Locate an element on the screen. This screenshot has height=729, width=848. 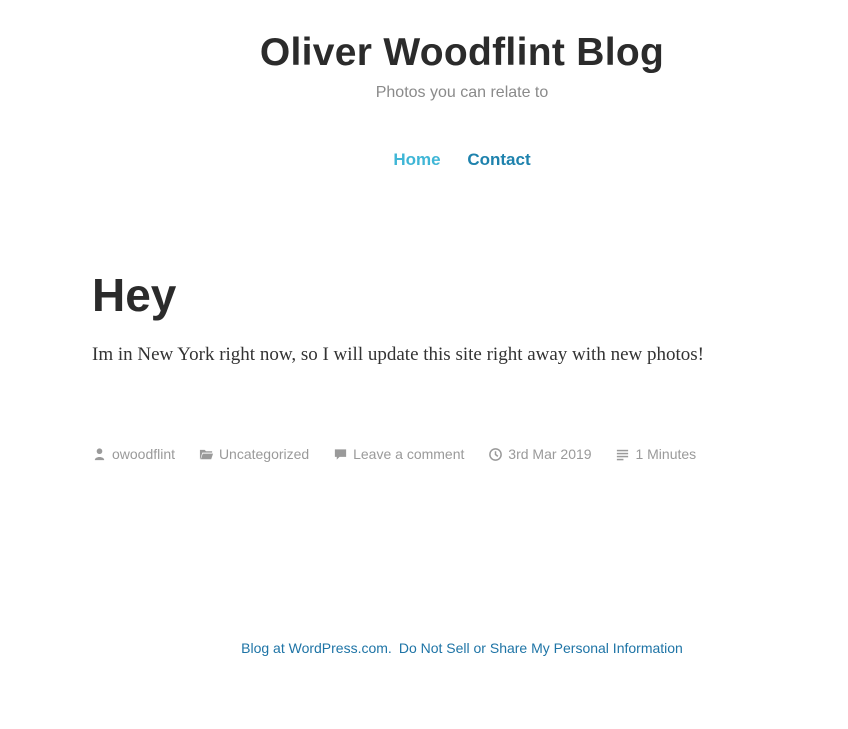
meta-date: 3rd Mar 2019 is located at coordinates (540, 454).